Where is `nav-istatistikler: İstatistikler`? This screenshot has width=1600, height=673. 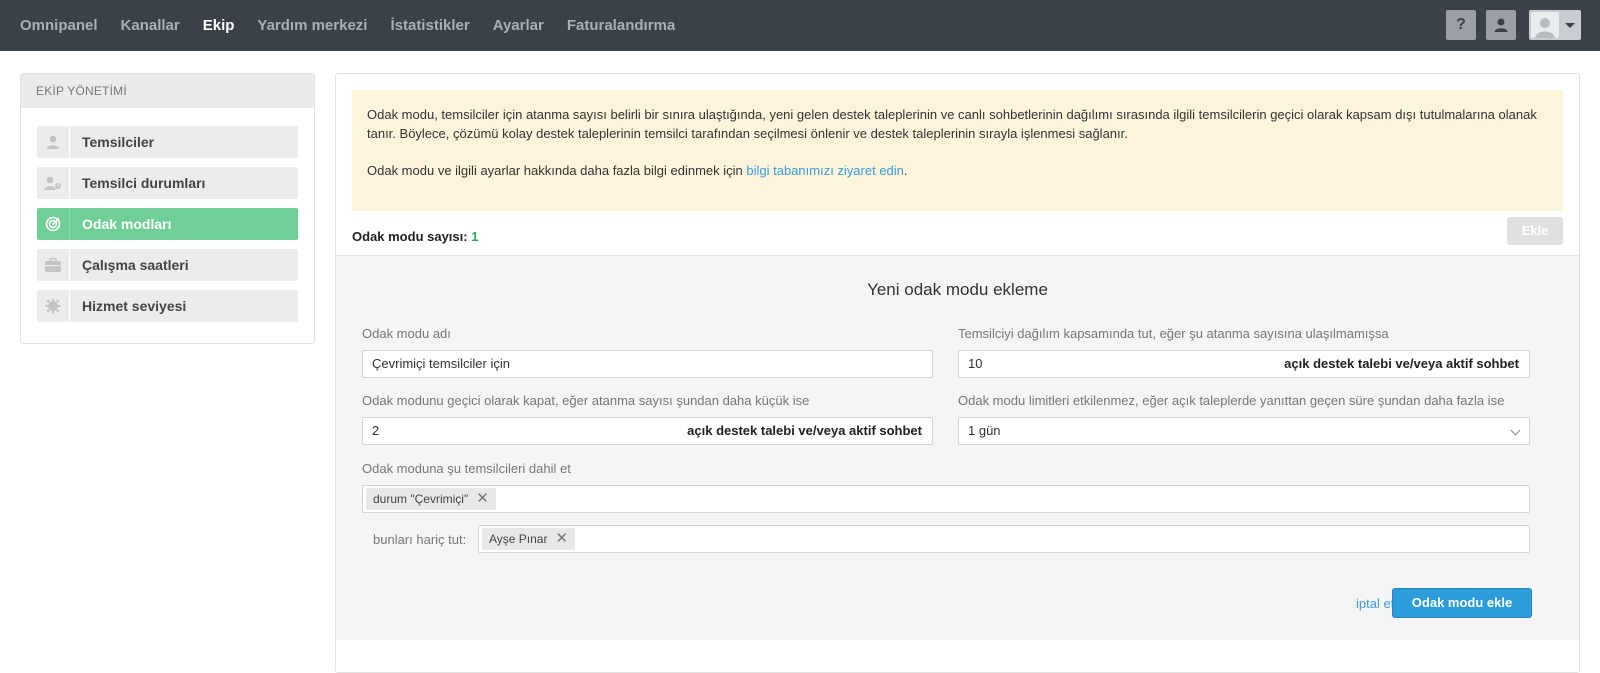 nav-istatistikler: İstatistikler is located at coordinates (429, 25).